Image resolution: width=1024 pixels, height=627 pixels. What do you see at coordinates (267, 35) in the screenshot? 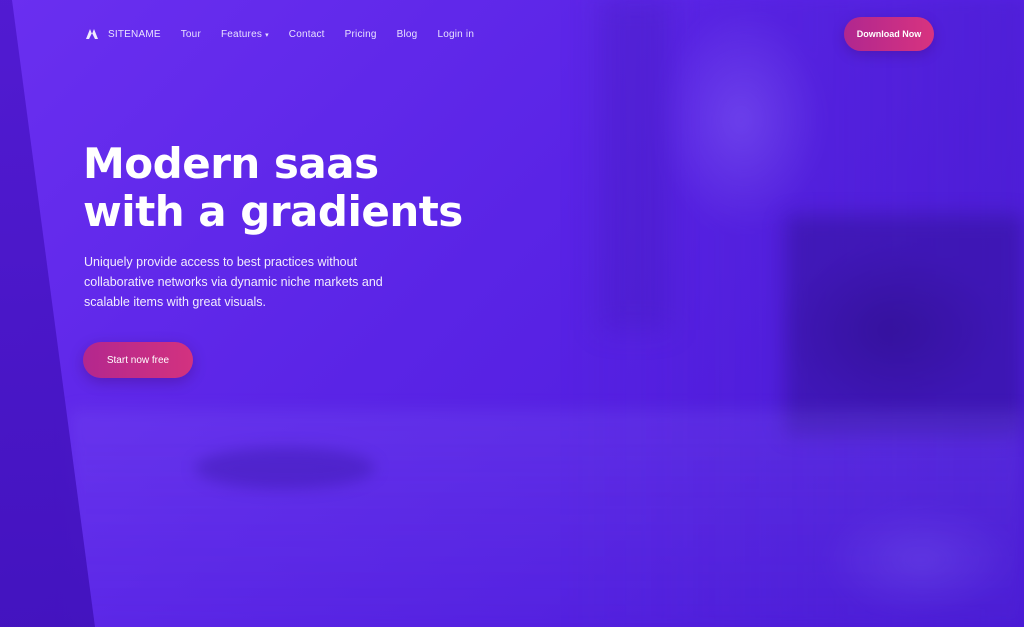
I see `chevron-down-icon: ▾` at bounding box center [267, 35].